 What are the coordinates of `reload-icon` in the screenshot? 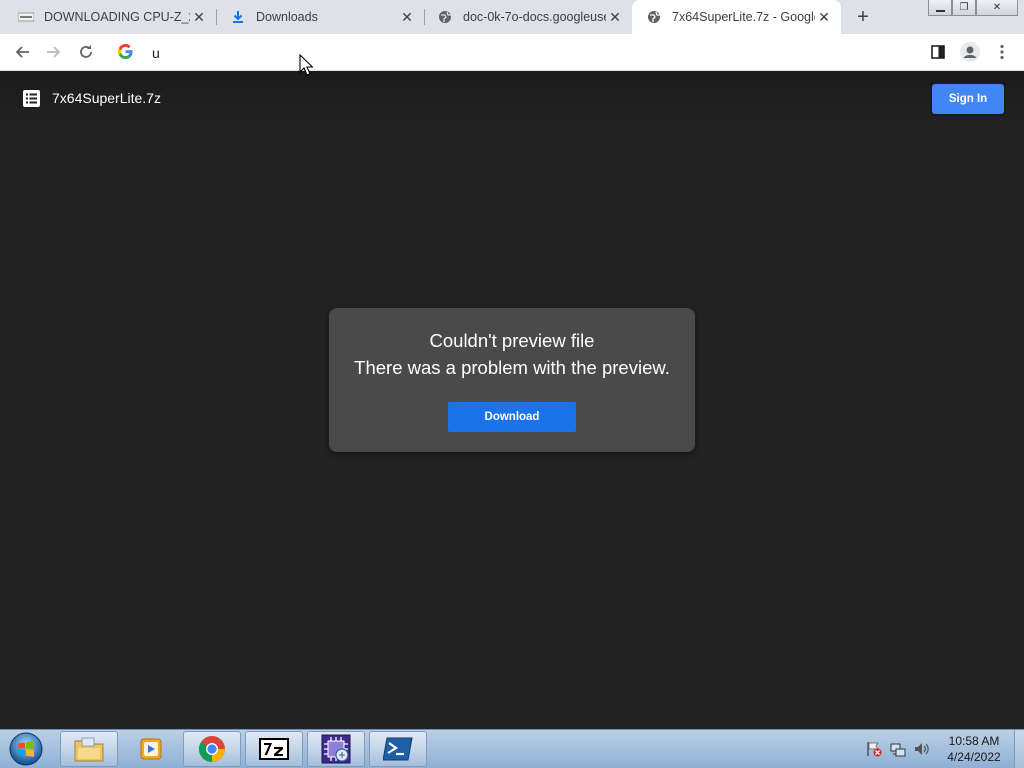 It's located at (86, 51).